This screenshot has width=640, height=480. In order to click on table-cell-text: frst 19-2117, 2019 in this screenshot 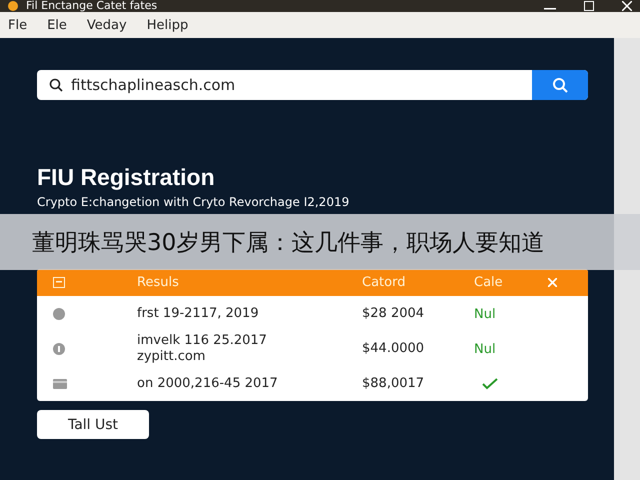, I will do `click(198, 314)`.